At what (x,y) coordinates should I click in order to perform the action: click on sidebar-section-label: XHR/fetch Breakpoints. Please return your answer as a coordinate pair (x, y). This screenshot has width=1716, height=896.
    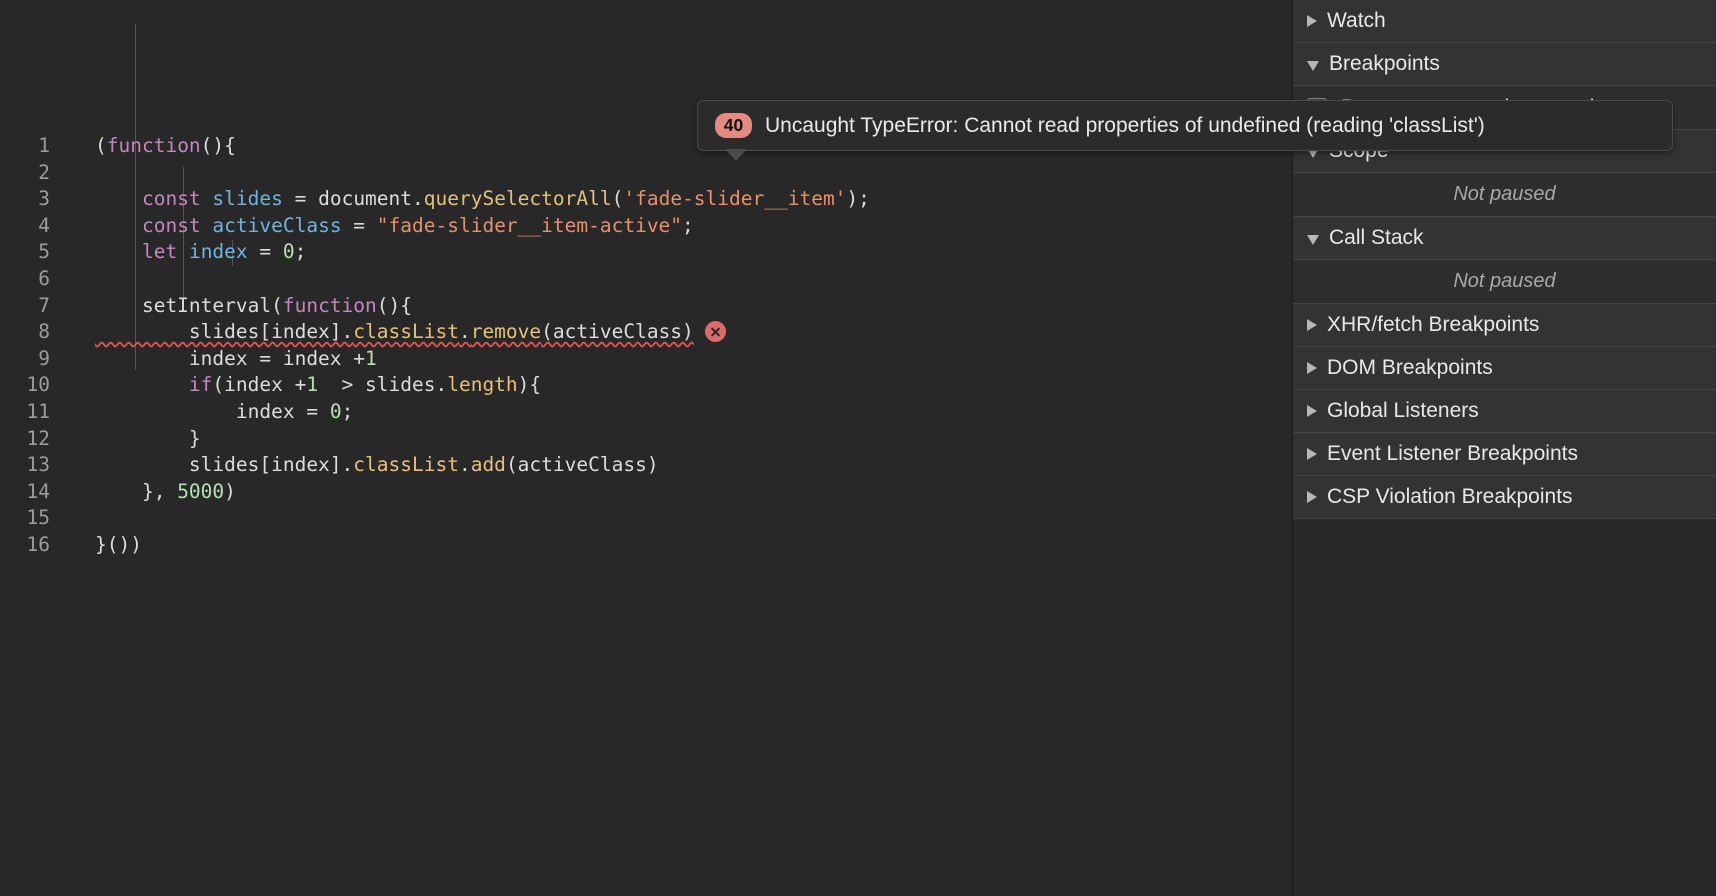
    Looking at the image, I should click on (1433, 324).